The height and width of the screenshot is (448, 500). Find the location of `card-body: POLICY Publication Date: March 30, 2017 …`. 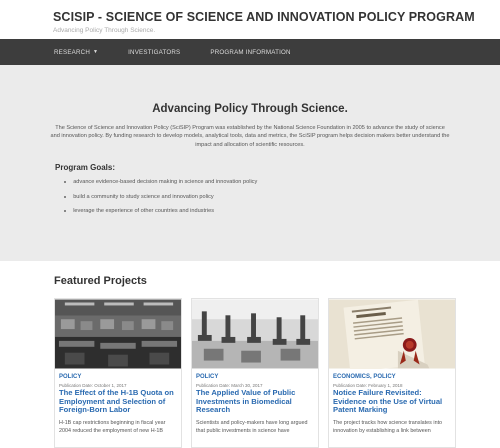

card-body: POLICY Publication Date: March 30, 2017 … is located at coordinates (255, 402).